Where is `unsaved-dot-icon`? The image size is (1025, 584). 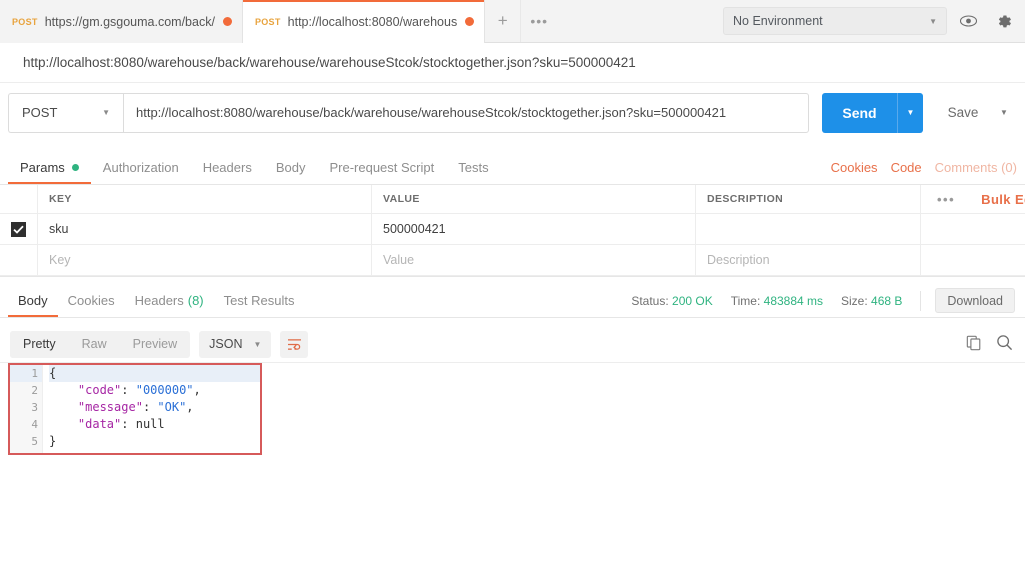 unsaved-dot-icon is located at coordinates (227, 21).